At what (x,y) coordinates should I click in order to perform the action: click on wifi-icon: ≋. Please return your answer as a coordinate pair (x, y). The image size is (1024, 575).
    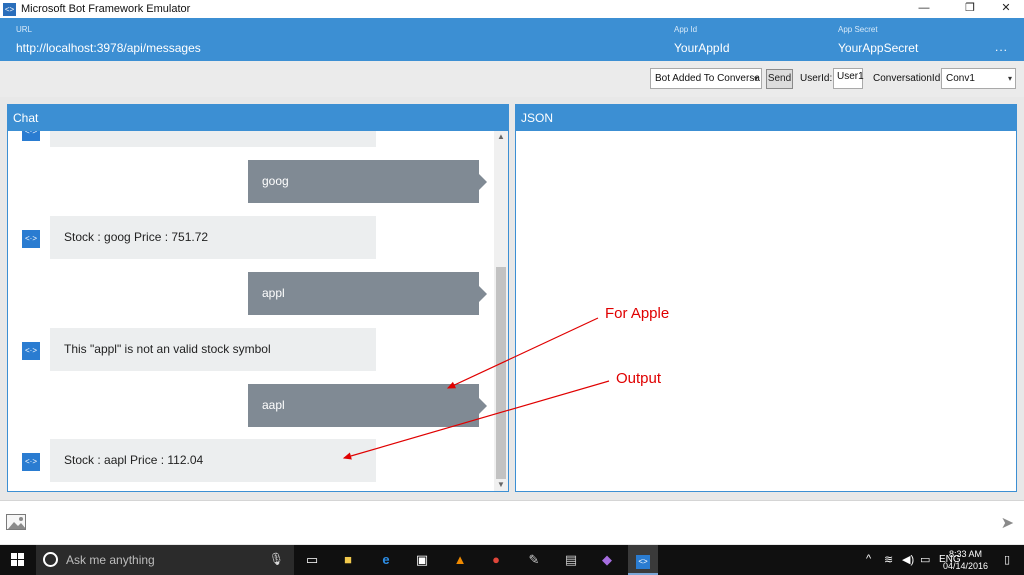
    Looking at the image, I should click on (888, 559).